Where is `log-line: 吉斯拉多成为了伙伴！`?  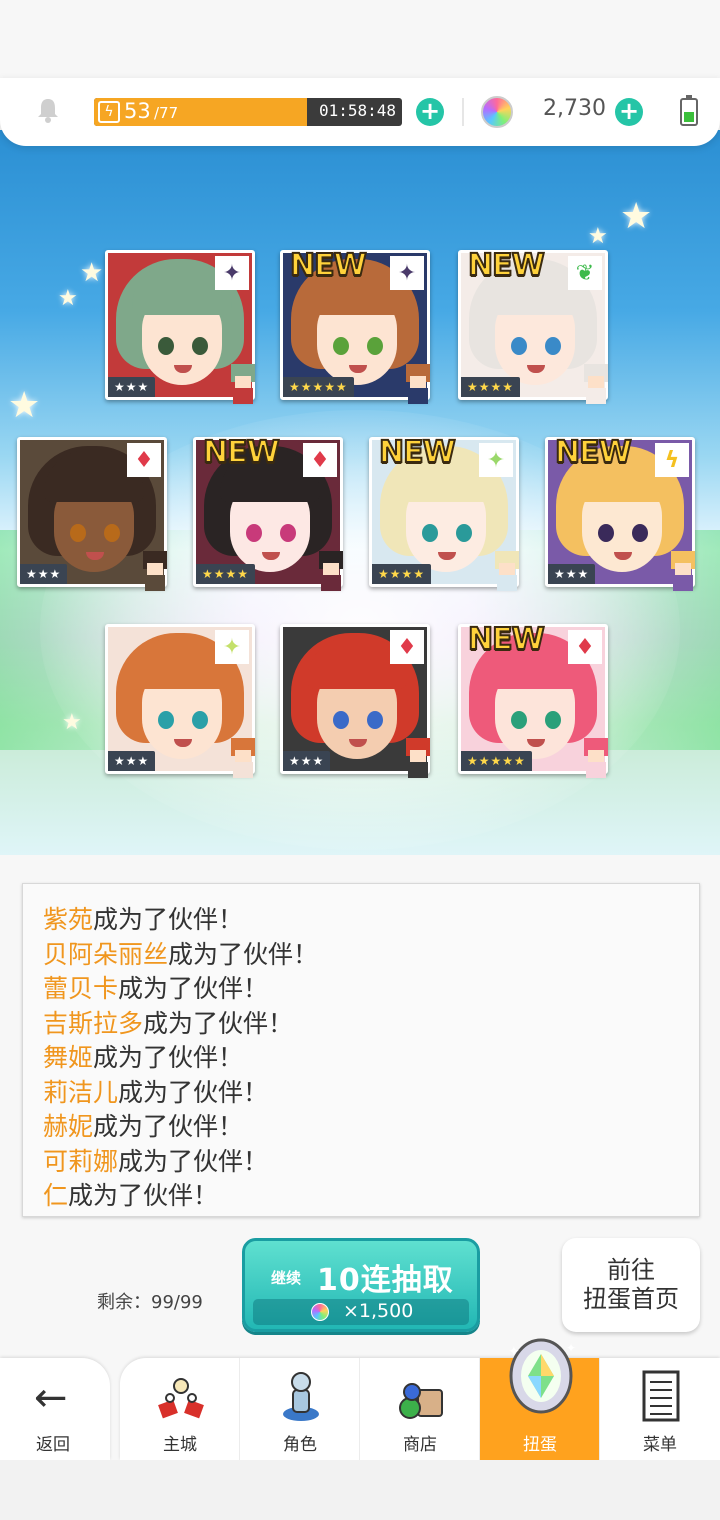
log-line: 吉斯拉多成为了伙伴！ is located at coordinates (168, 1022).